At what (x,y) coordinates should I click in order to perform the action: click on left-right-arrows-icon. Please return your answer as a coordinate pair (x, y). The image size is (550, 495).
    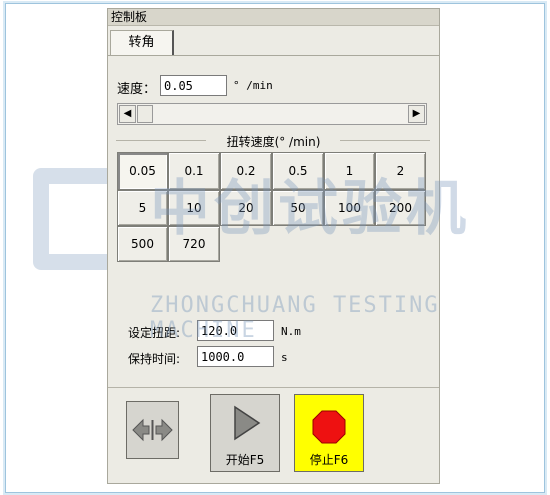
    Looking at the image, I should click on (152, 430).